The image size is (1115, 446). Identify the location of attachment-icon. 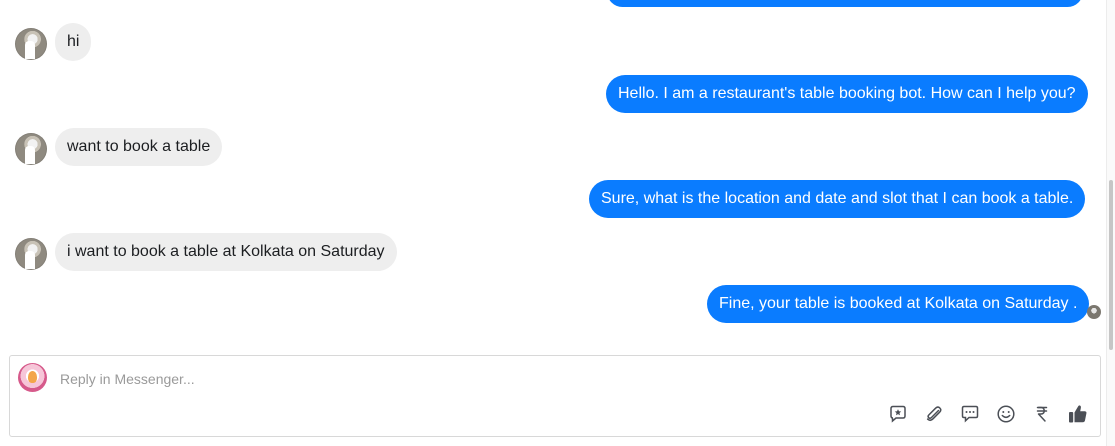
(934, 414).